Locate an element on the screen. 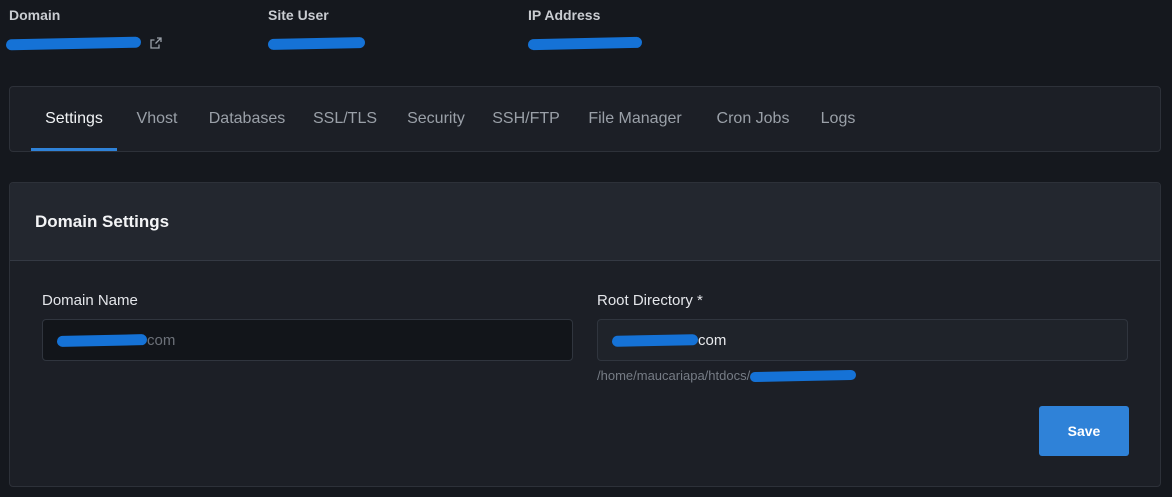  tab-security: Security is located at coordinates (436, 119).